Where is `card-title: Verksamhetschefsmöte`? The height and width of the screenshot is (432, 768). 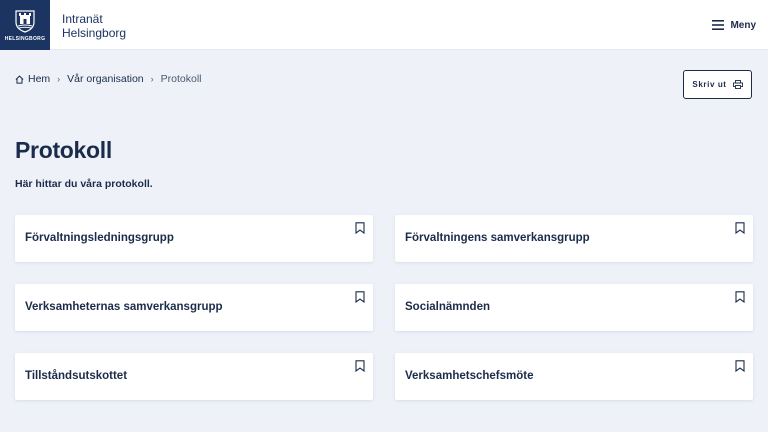
card-title: Verksamhetschefsmöte is located at coordinates (469, 376).